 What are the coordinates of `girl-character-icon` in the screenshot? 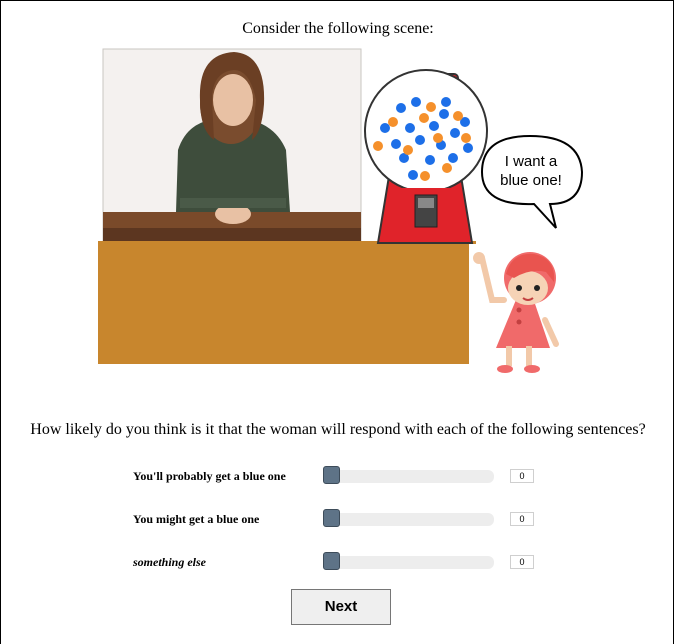 It's located at (516, 312).